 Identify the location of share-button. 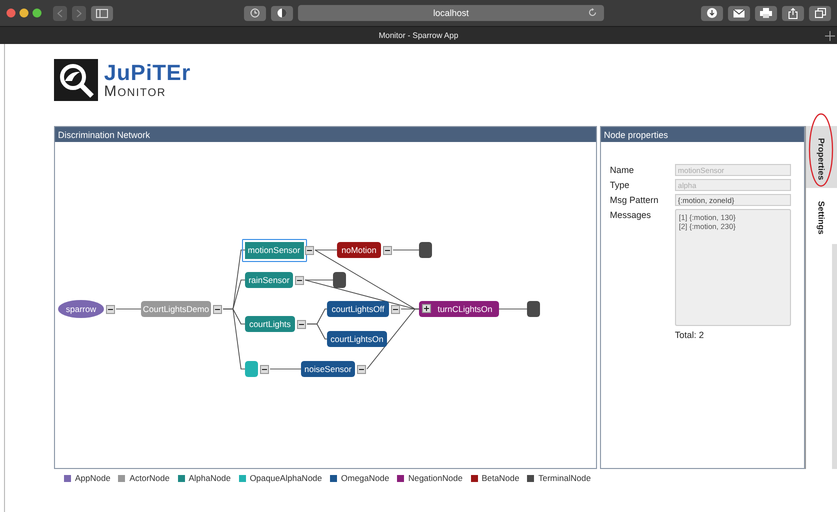
(793, 13).